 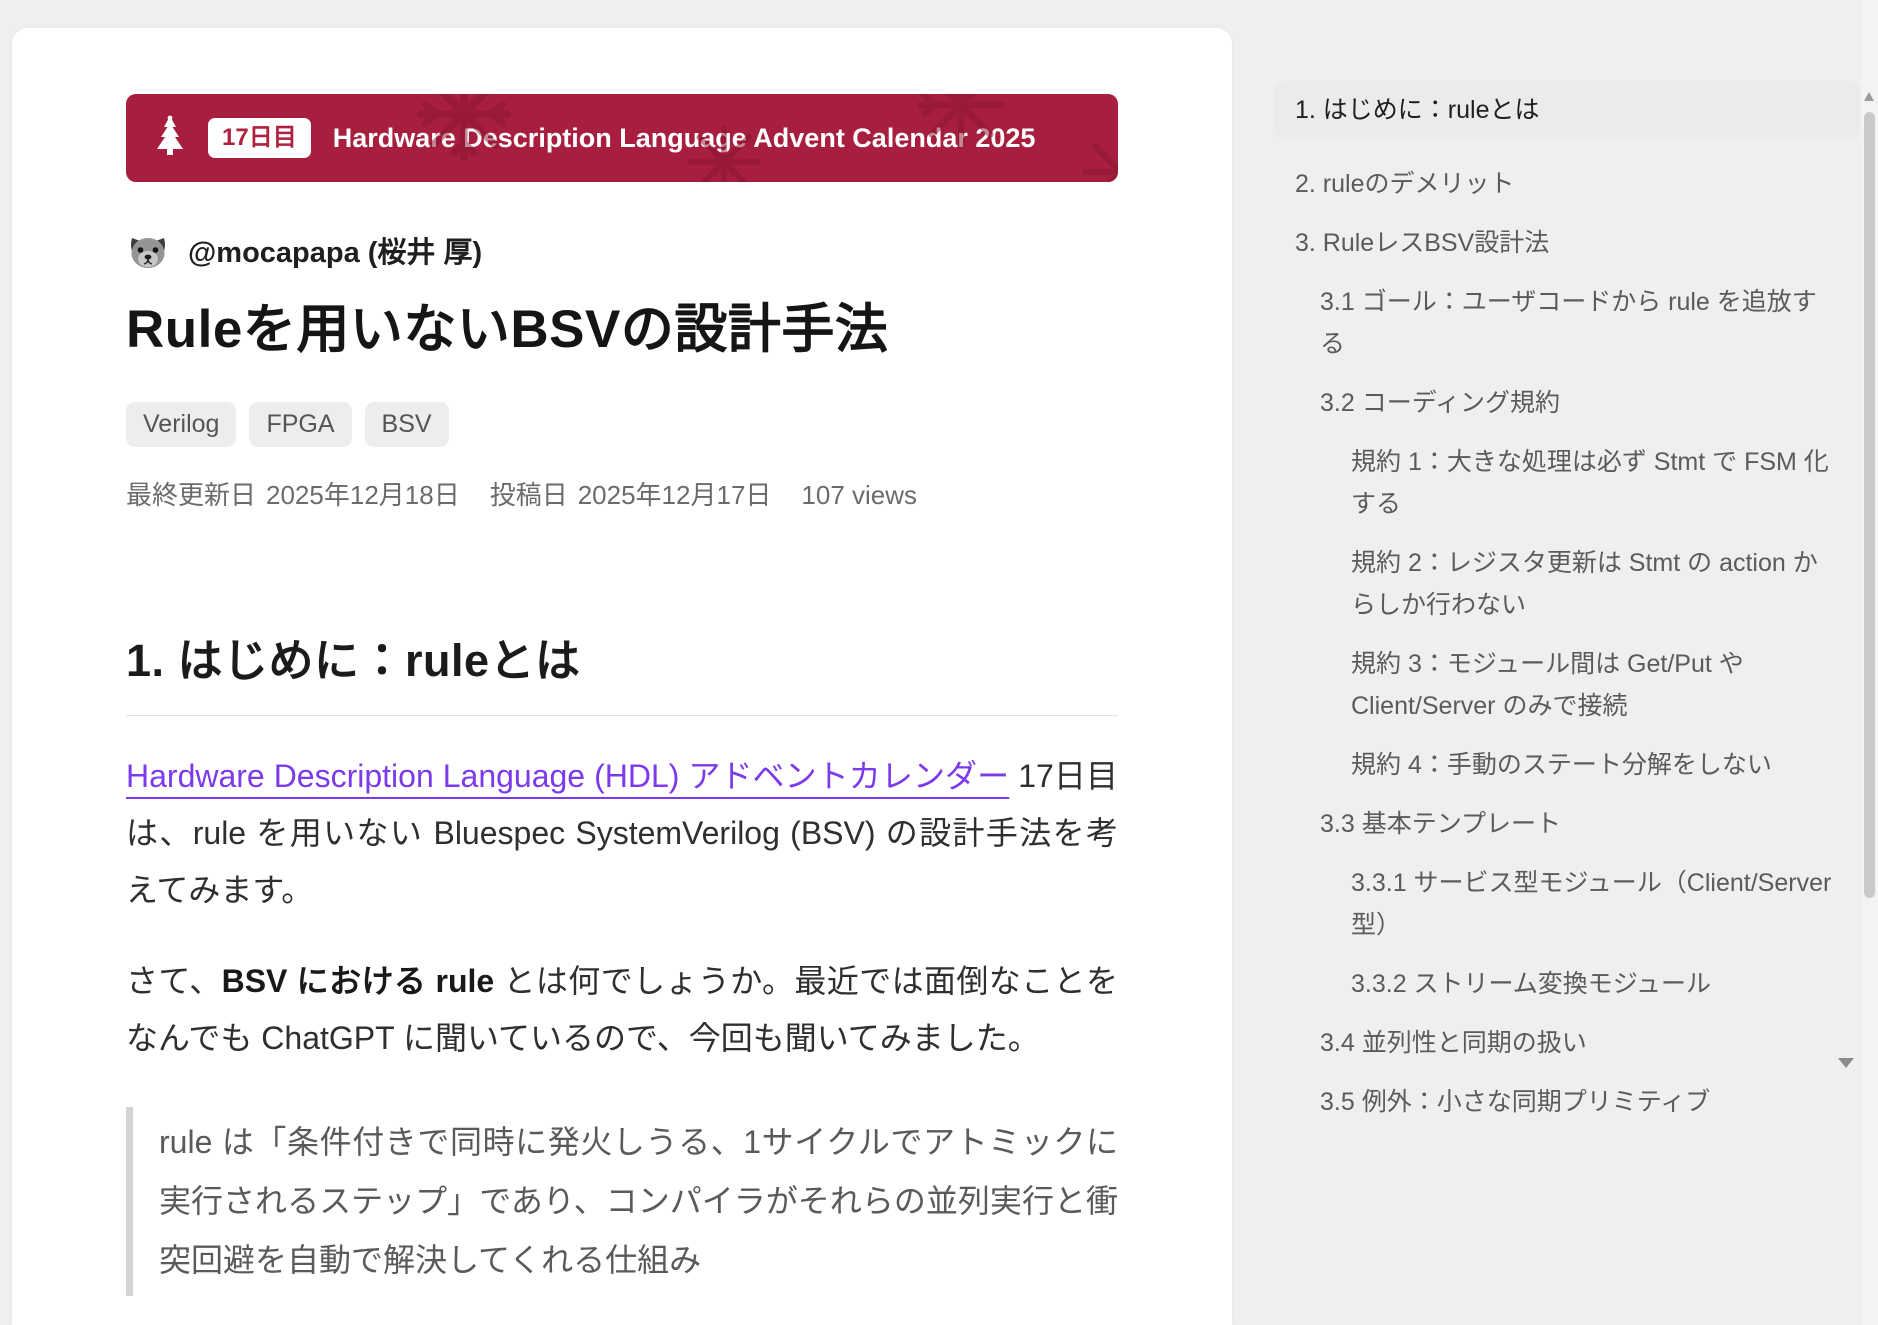 I want to click on toc-more-chevron-down-icon, so click(x=1846, y=1063).